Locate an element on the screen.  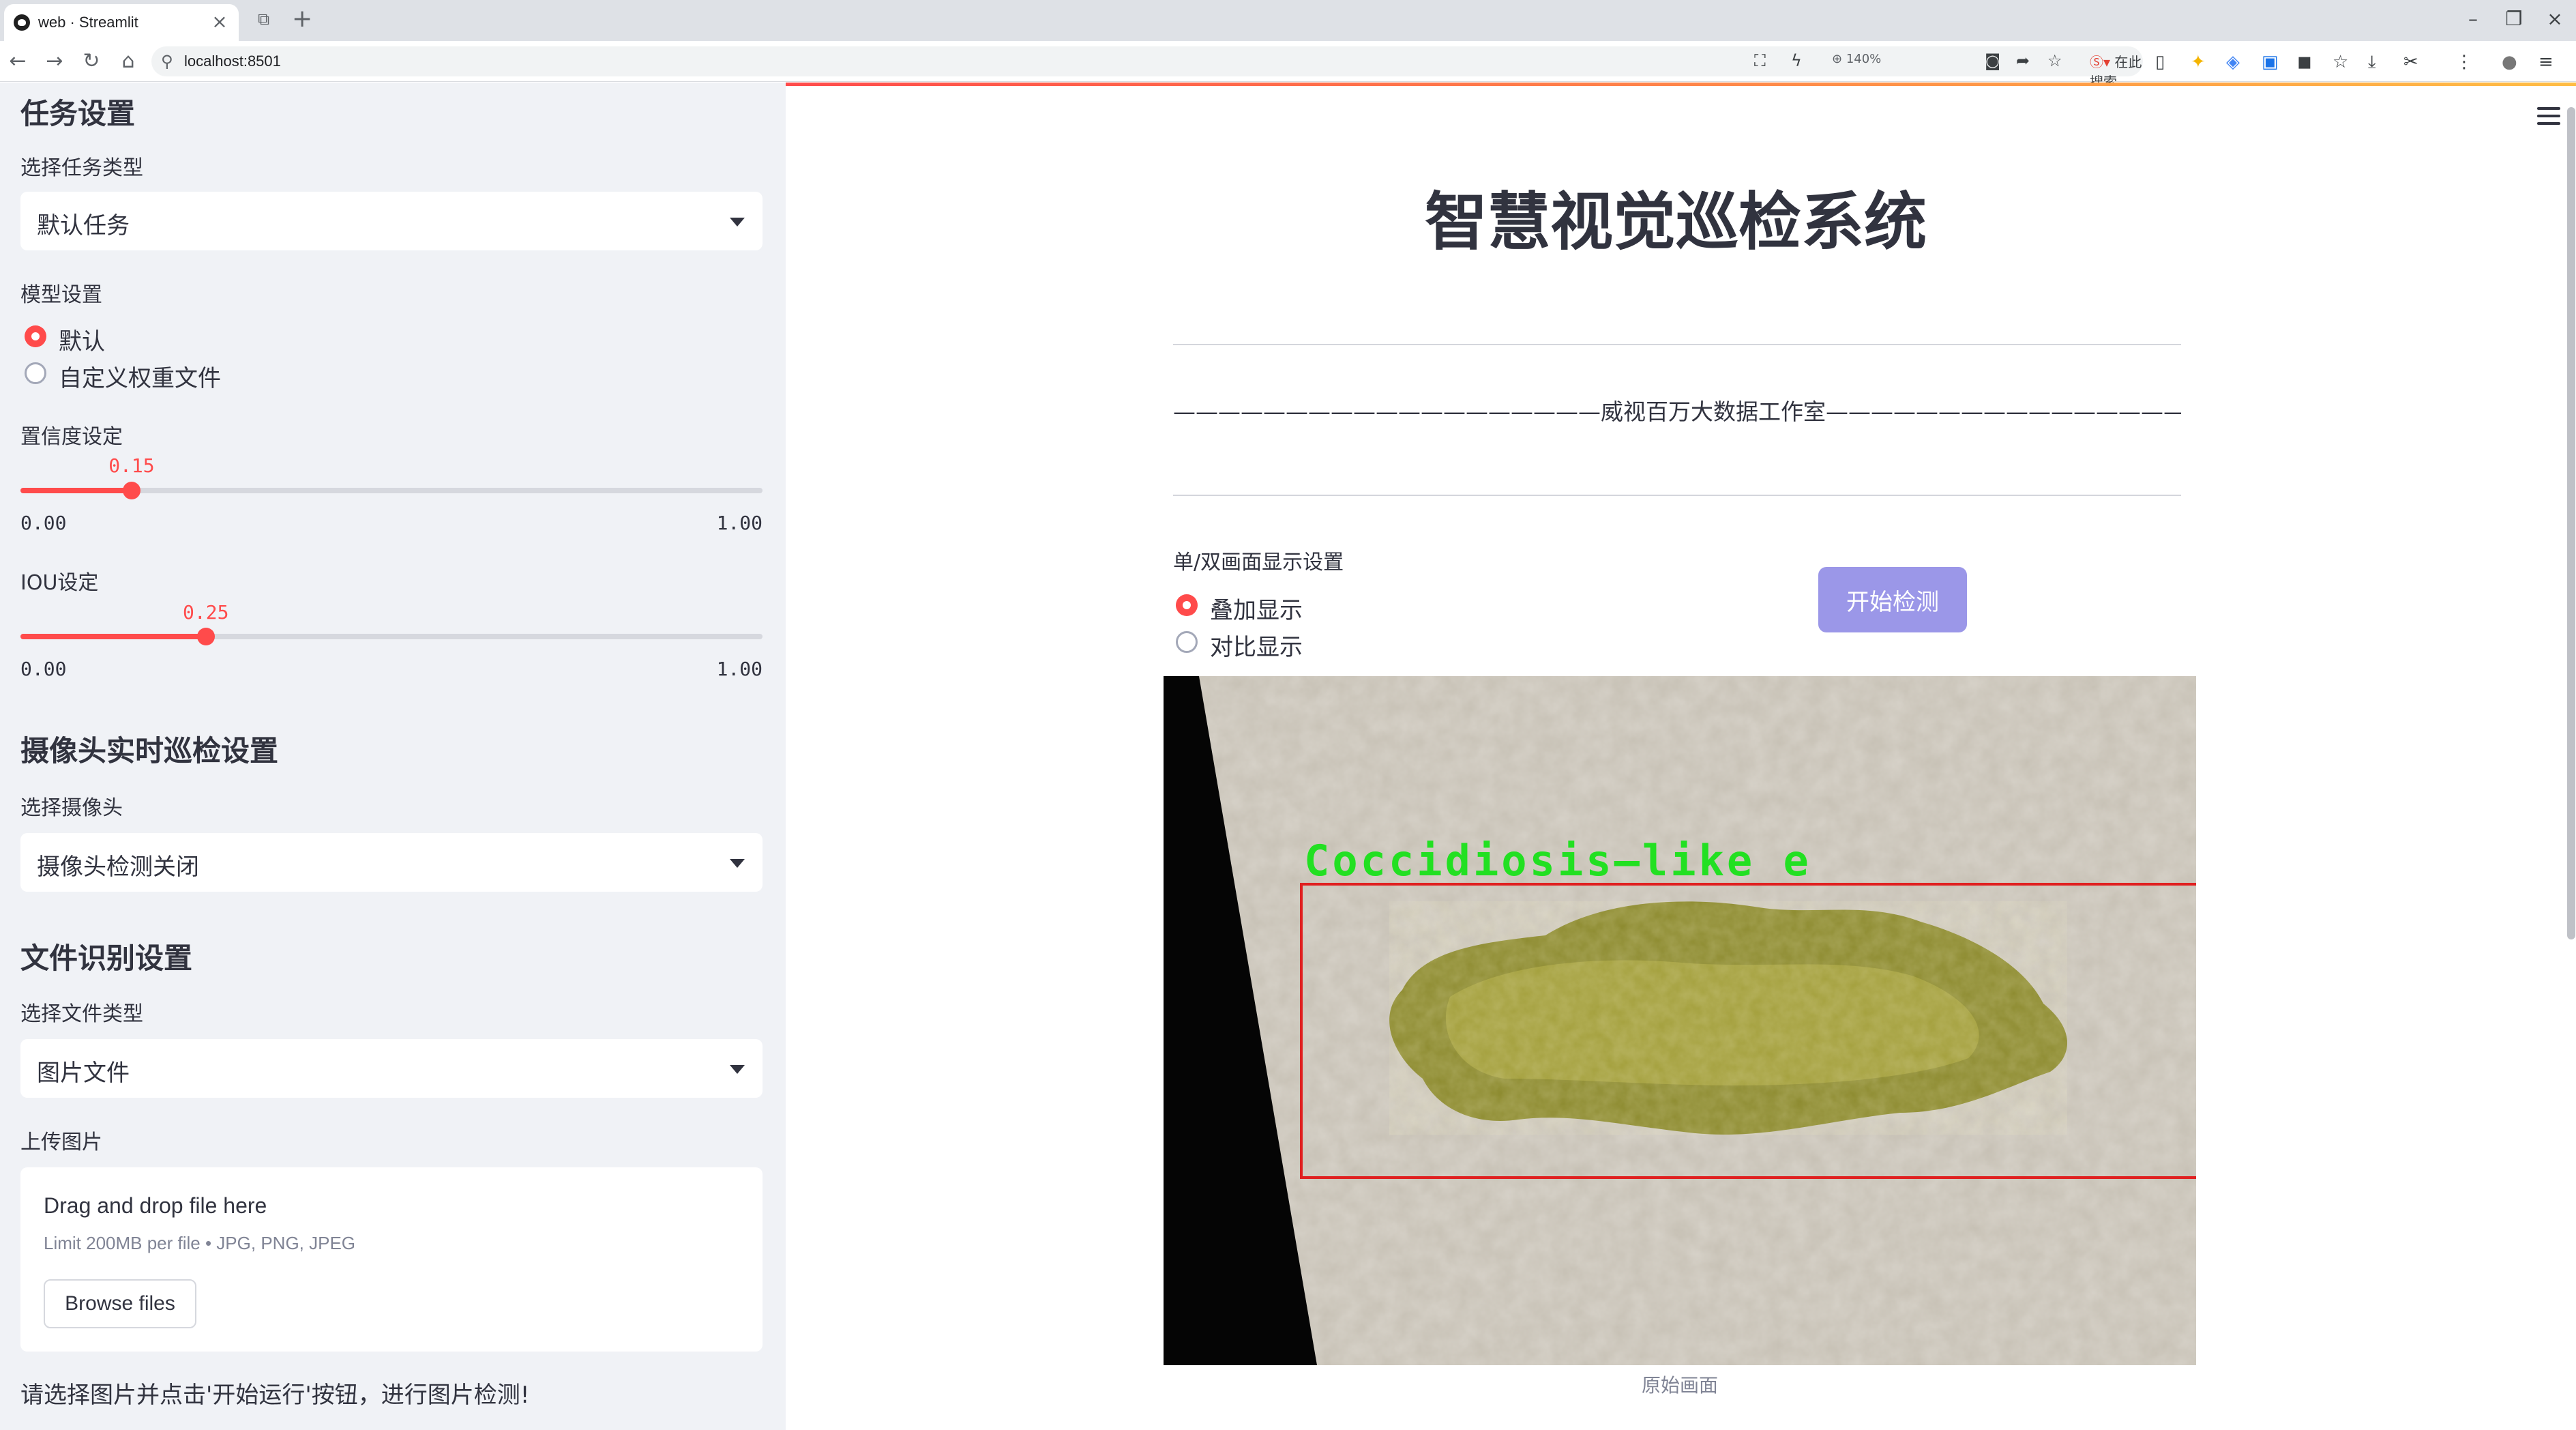
browse-files-button: Browse files is located at coordinates (120, 1304).